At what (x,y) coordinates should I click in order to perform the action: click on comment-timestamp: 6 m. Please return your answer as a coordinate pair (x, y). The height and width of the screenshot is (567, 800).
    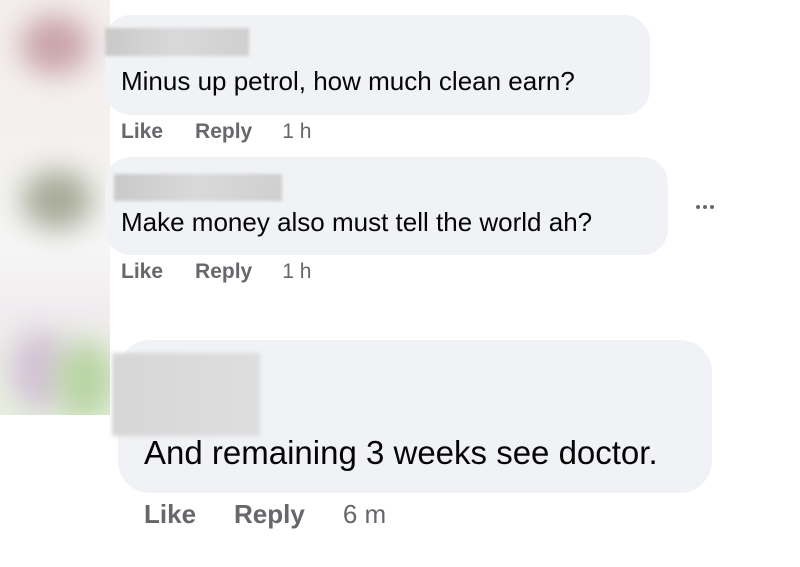
    Looking at the image, I should click on (364, 514).